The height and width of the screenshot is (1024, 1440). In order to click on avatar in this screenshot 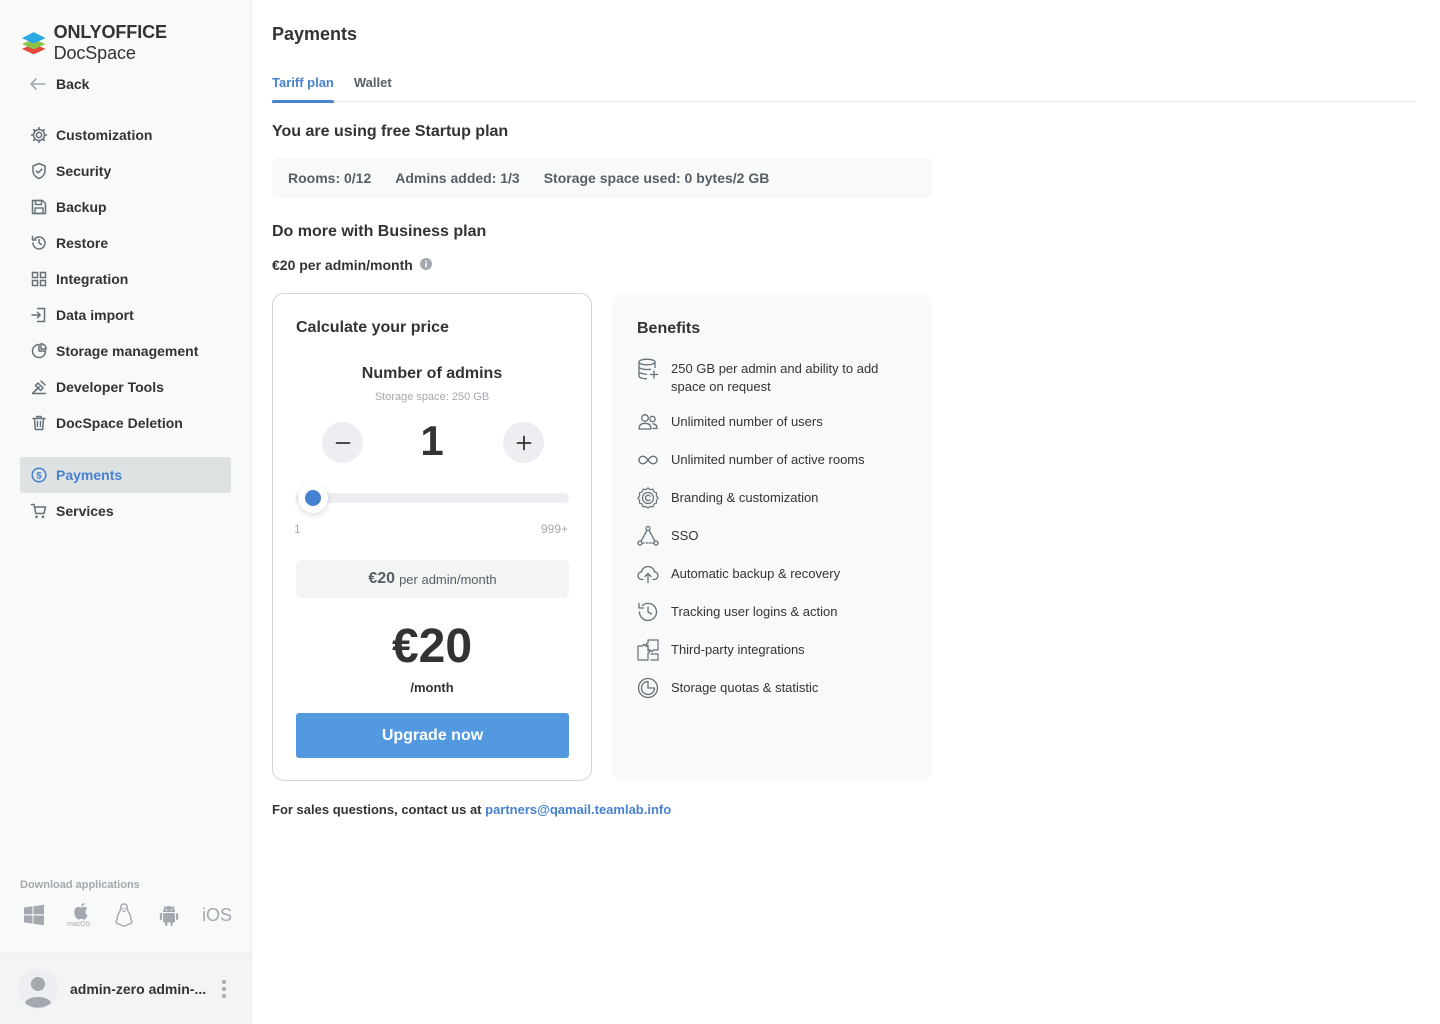, I will do `click(38, 988)`.